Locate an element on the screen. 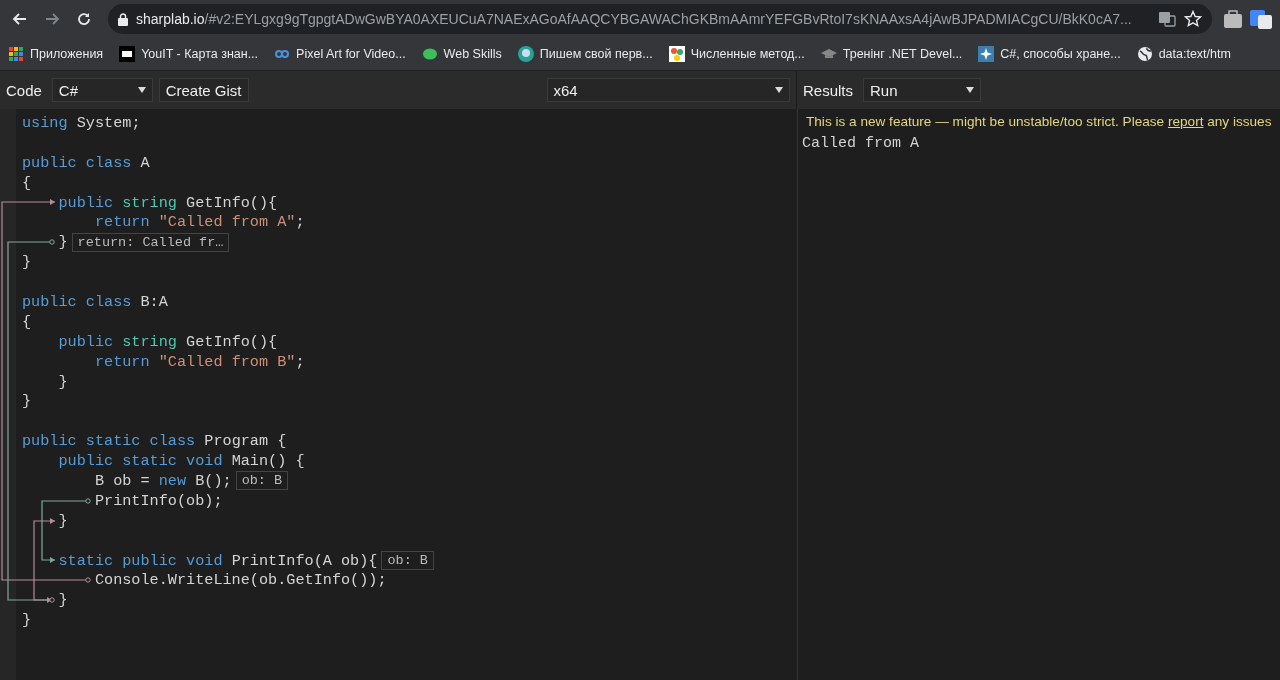  report-link: report is located at coordinates (1185, 121).